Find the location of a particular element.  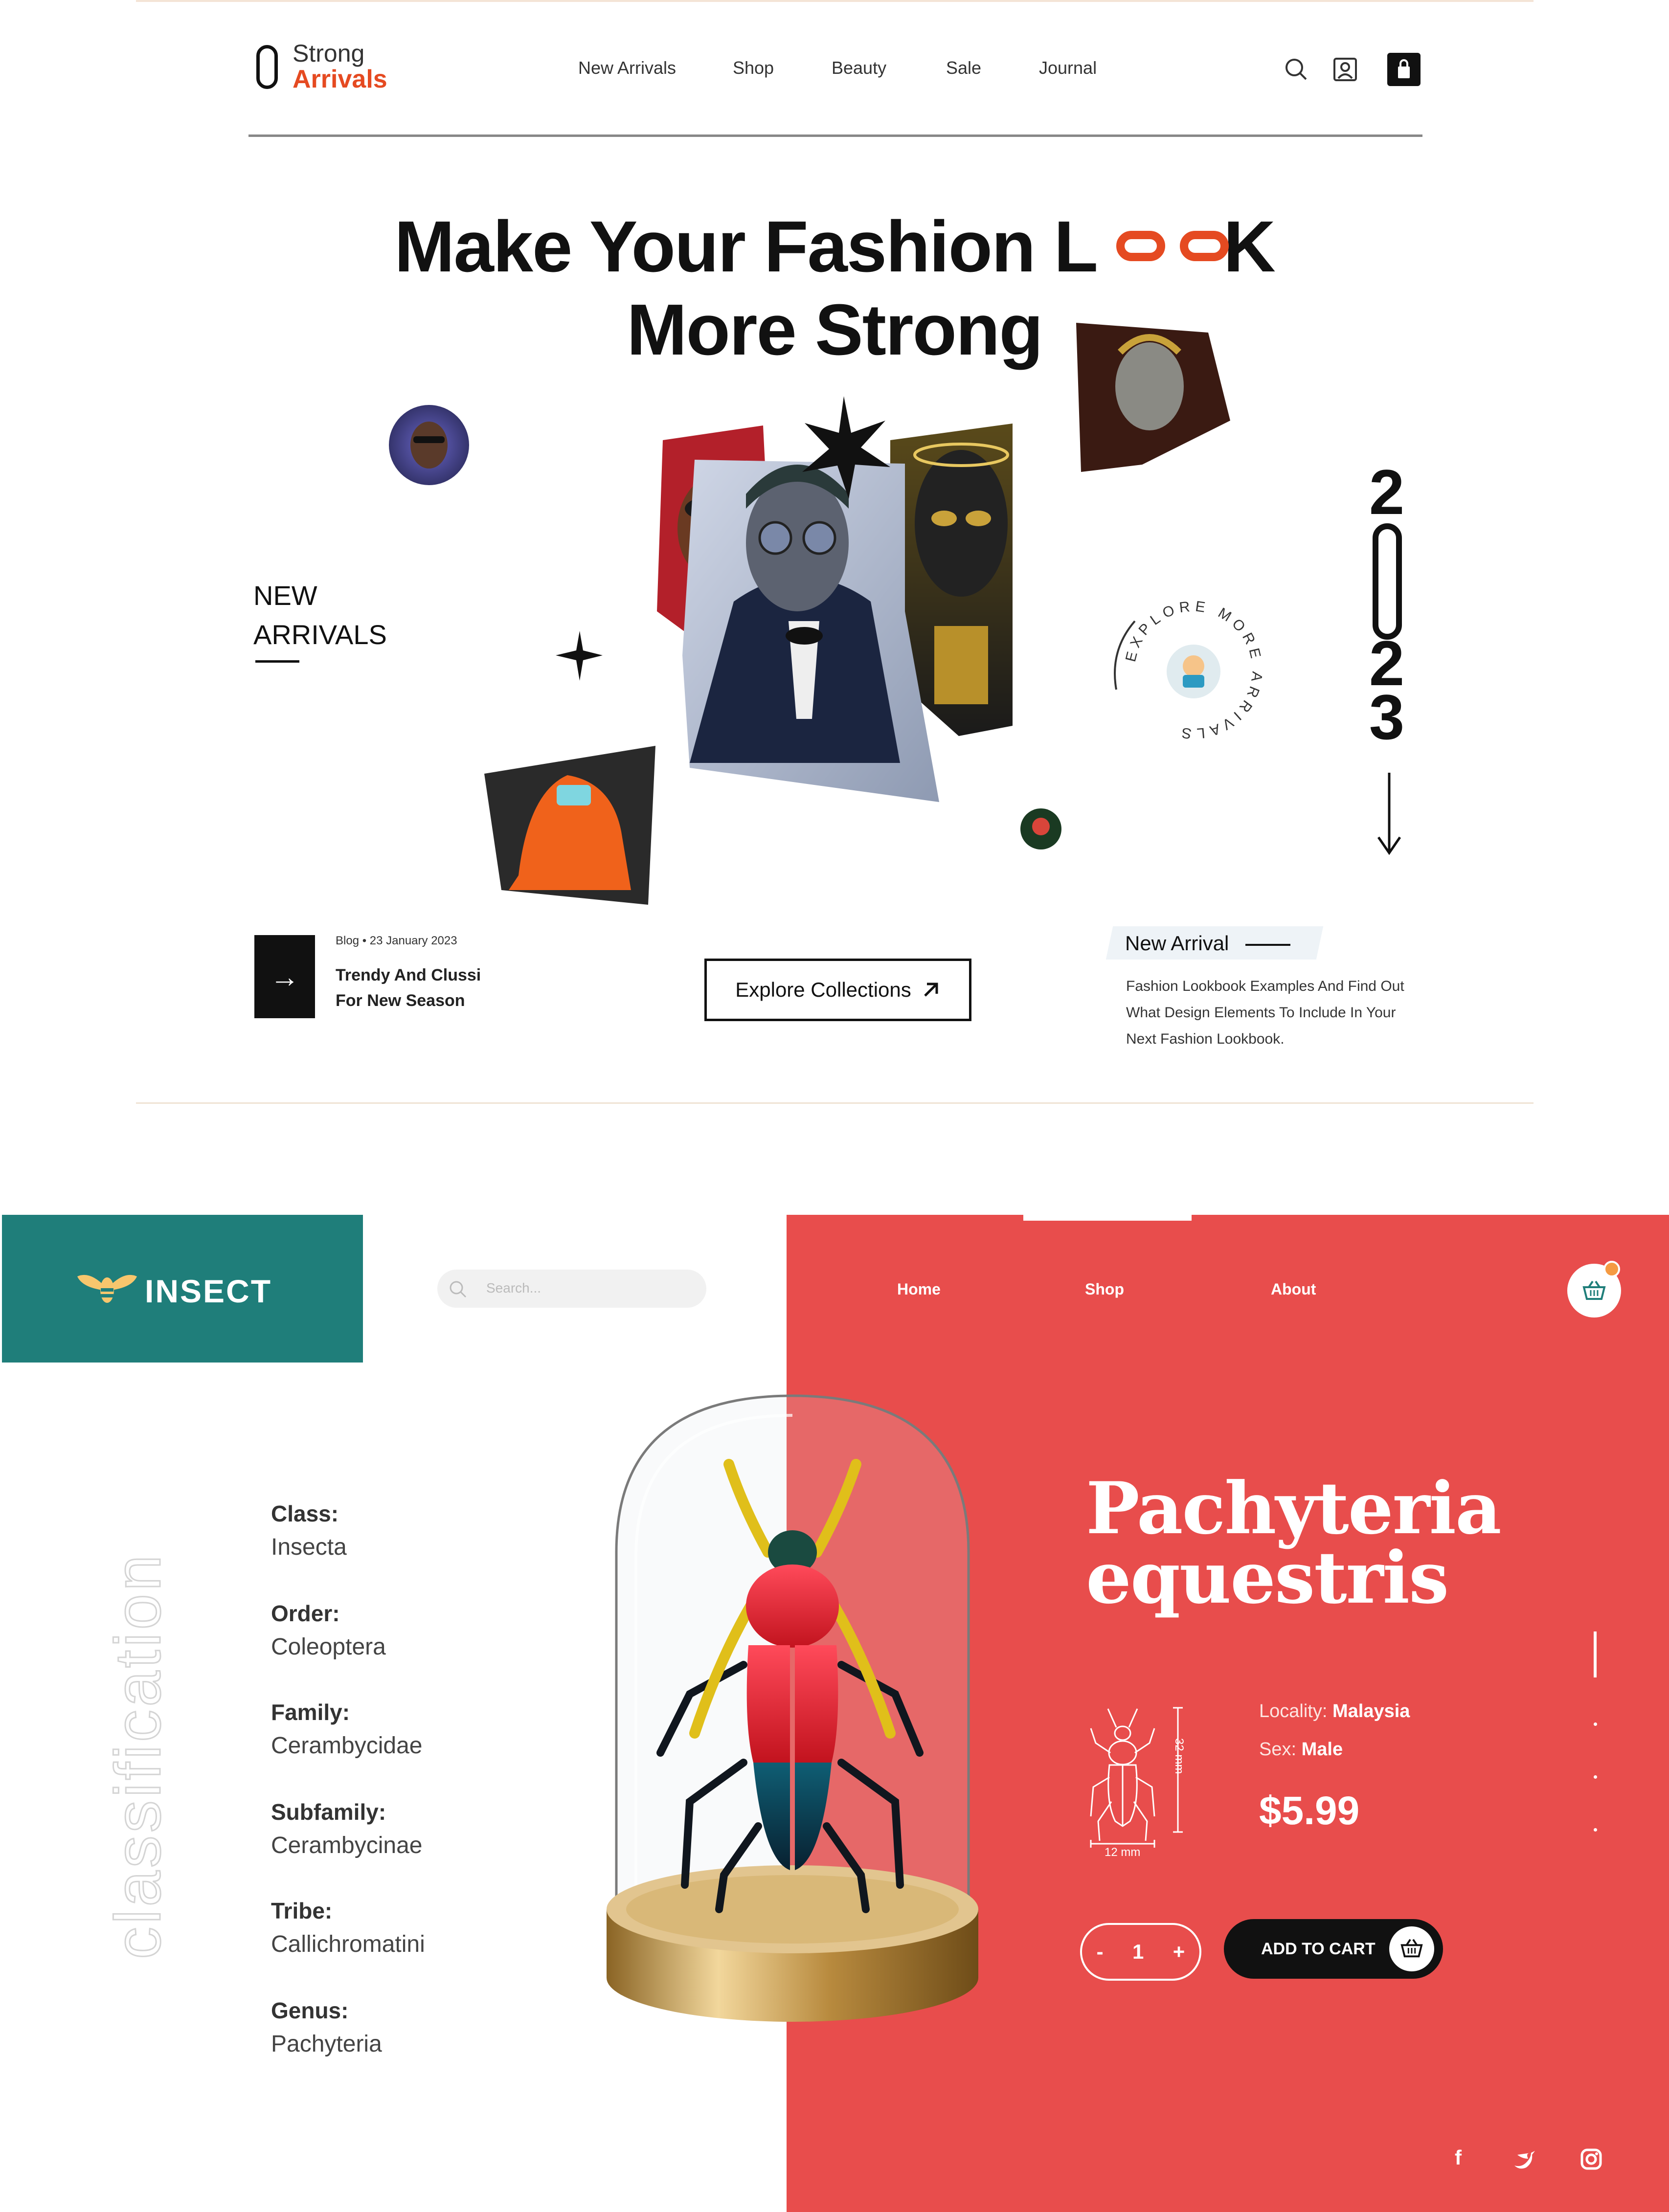

product-title: Pachyteria equestris is located at coordinates (1294, 1543).